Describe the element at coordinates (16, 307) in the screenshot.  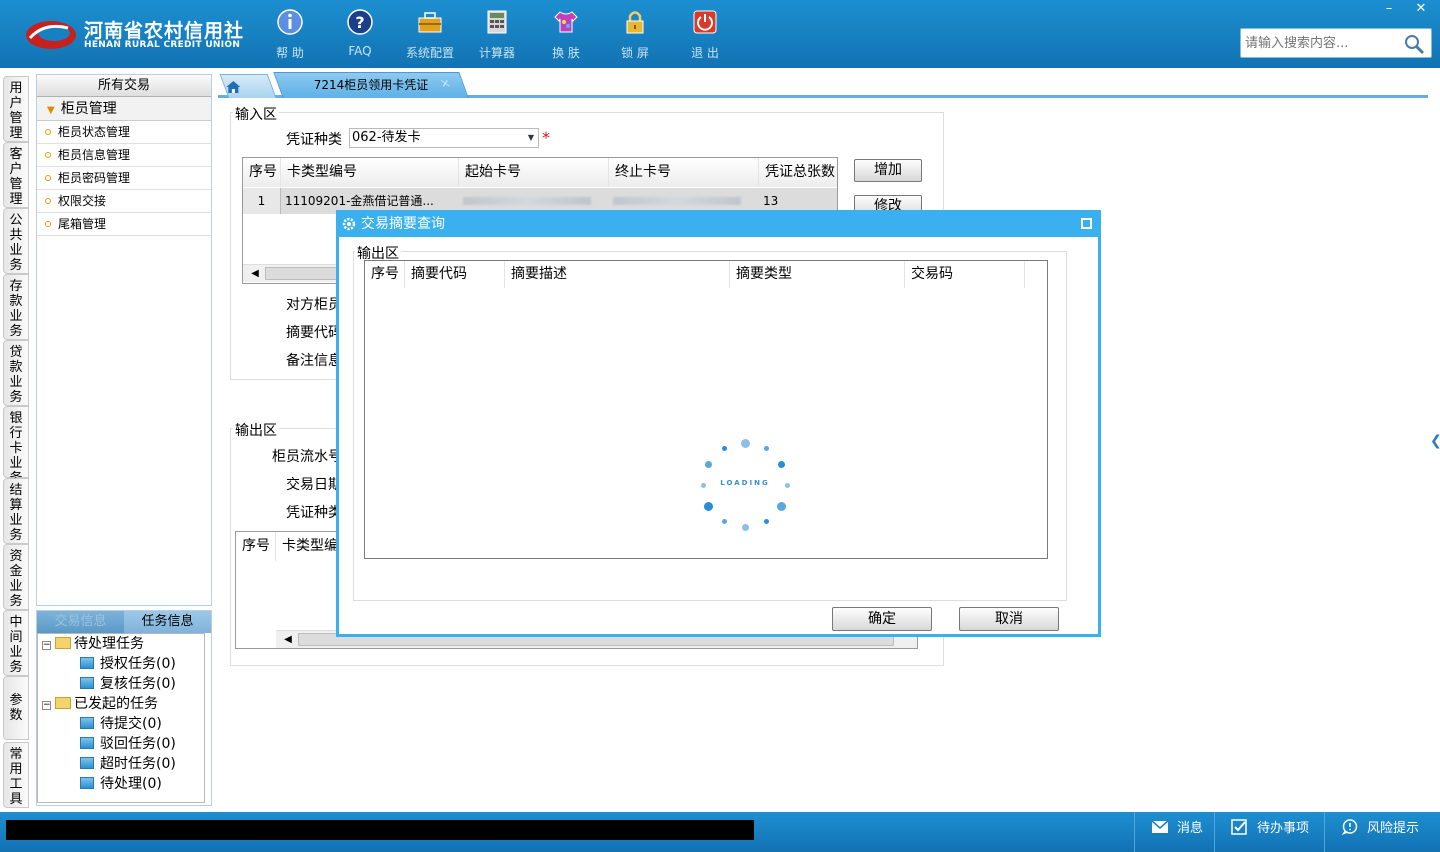
I see `vtab-deposit-business: 存款业务` at that location.